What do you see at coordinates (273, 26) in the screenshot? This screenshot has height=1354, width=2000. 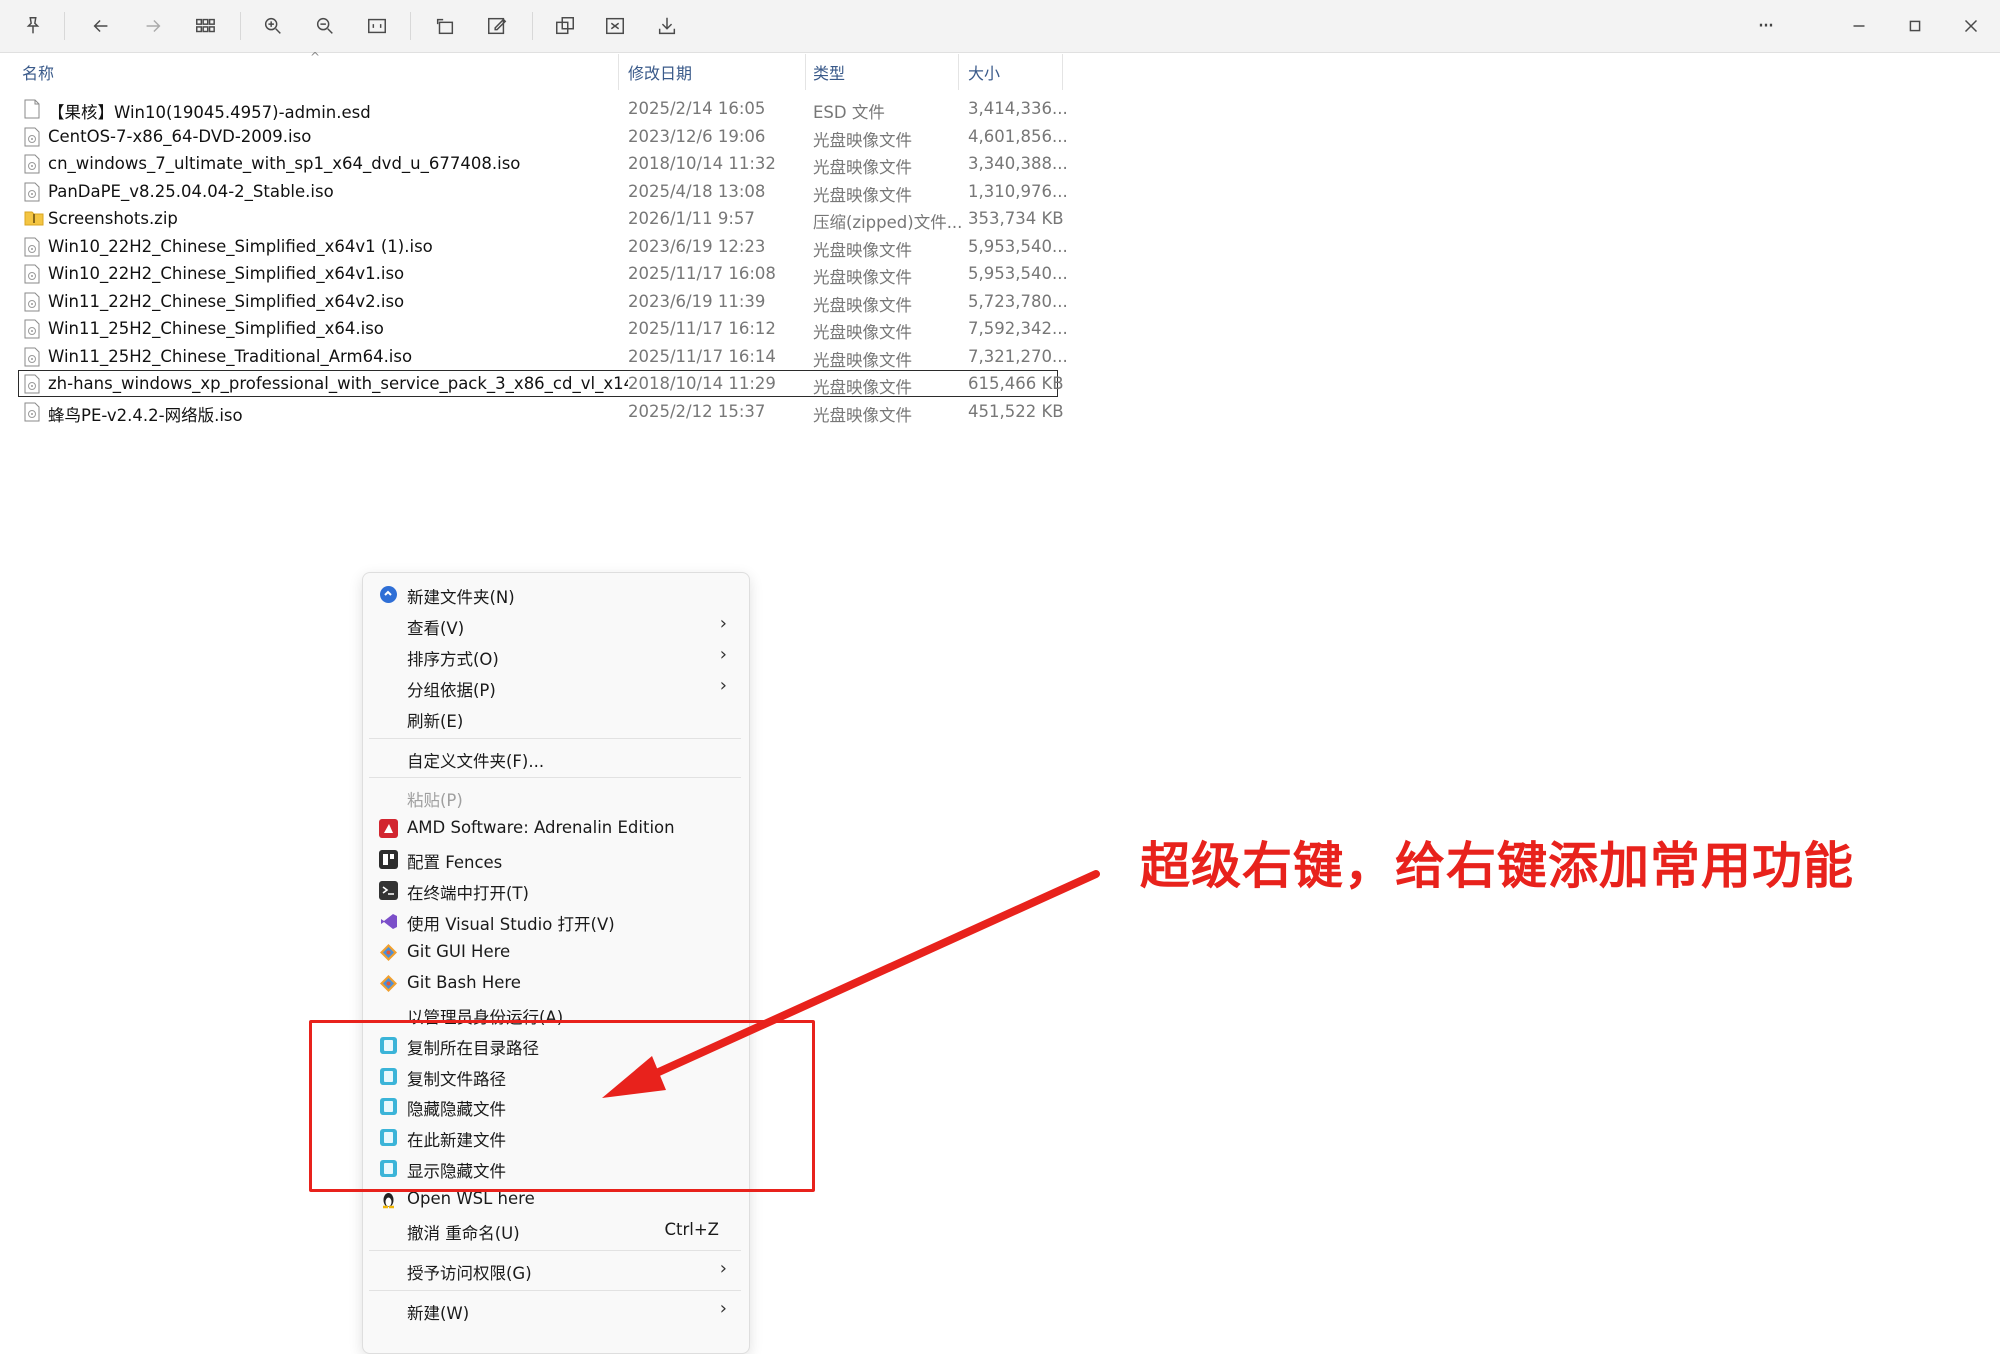 I see `zoom-in-icon` at bounding box center [273, 26].